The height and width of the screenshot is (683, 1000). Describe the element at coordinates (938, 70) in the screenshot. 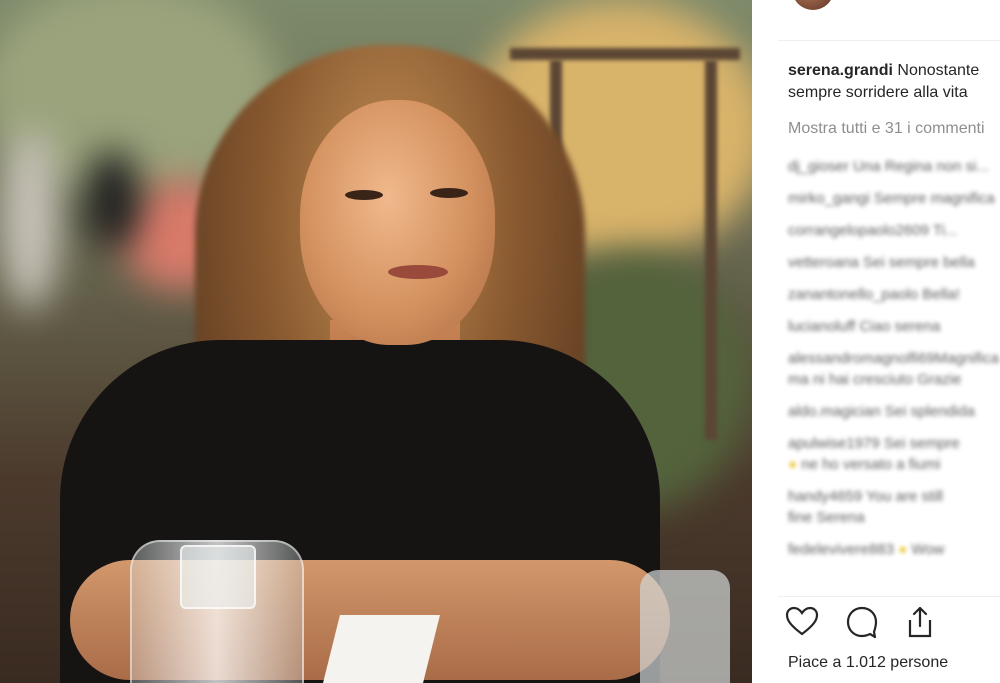

I see `caption-text: Nonostante` at that location.